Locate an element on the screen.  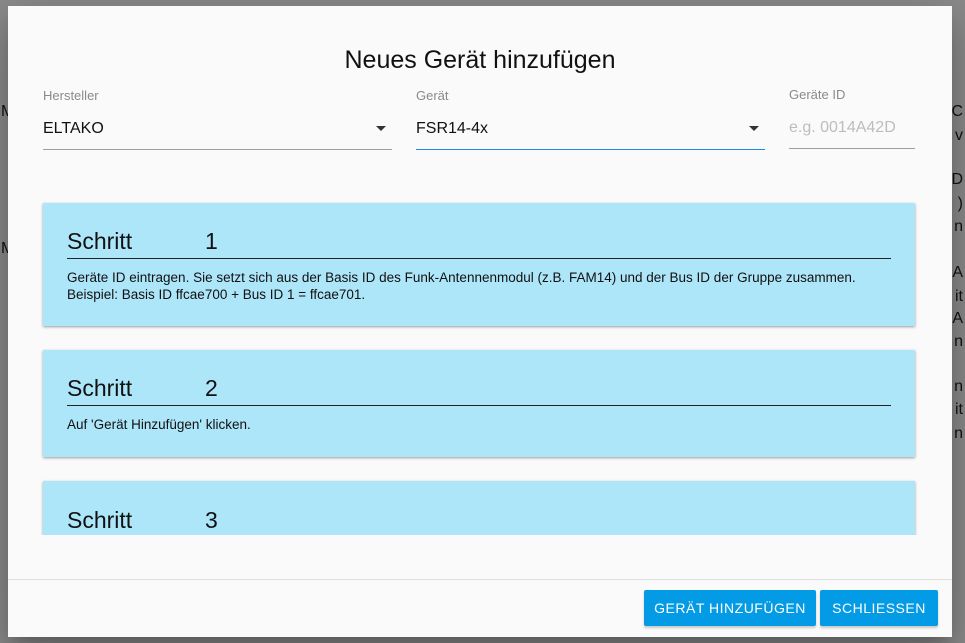
manufacturer-label: Hersteller is located at coordinates (71, 95).